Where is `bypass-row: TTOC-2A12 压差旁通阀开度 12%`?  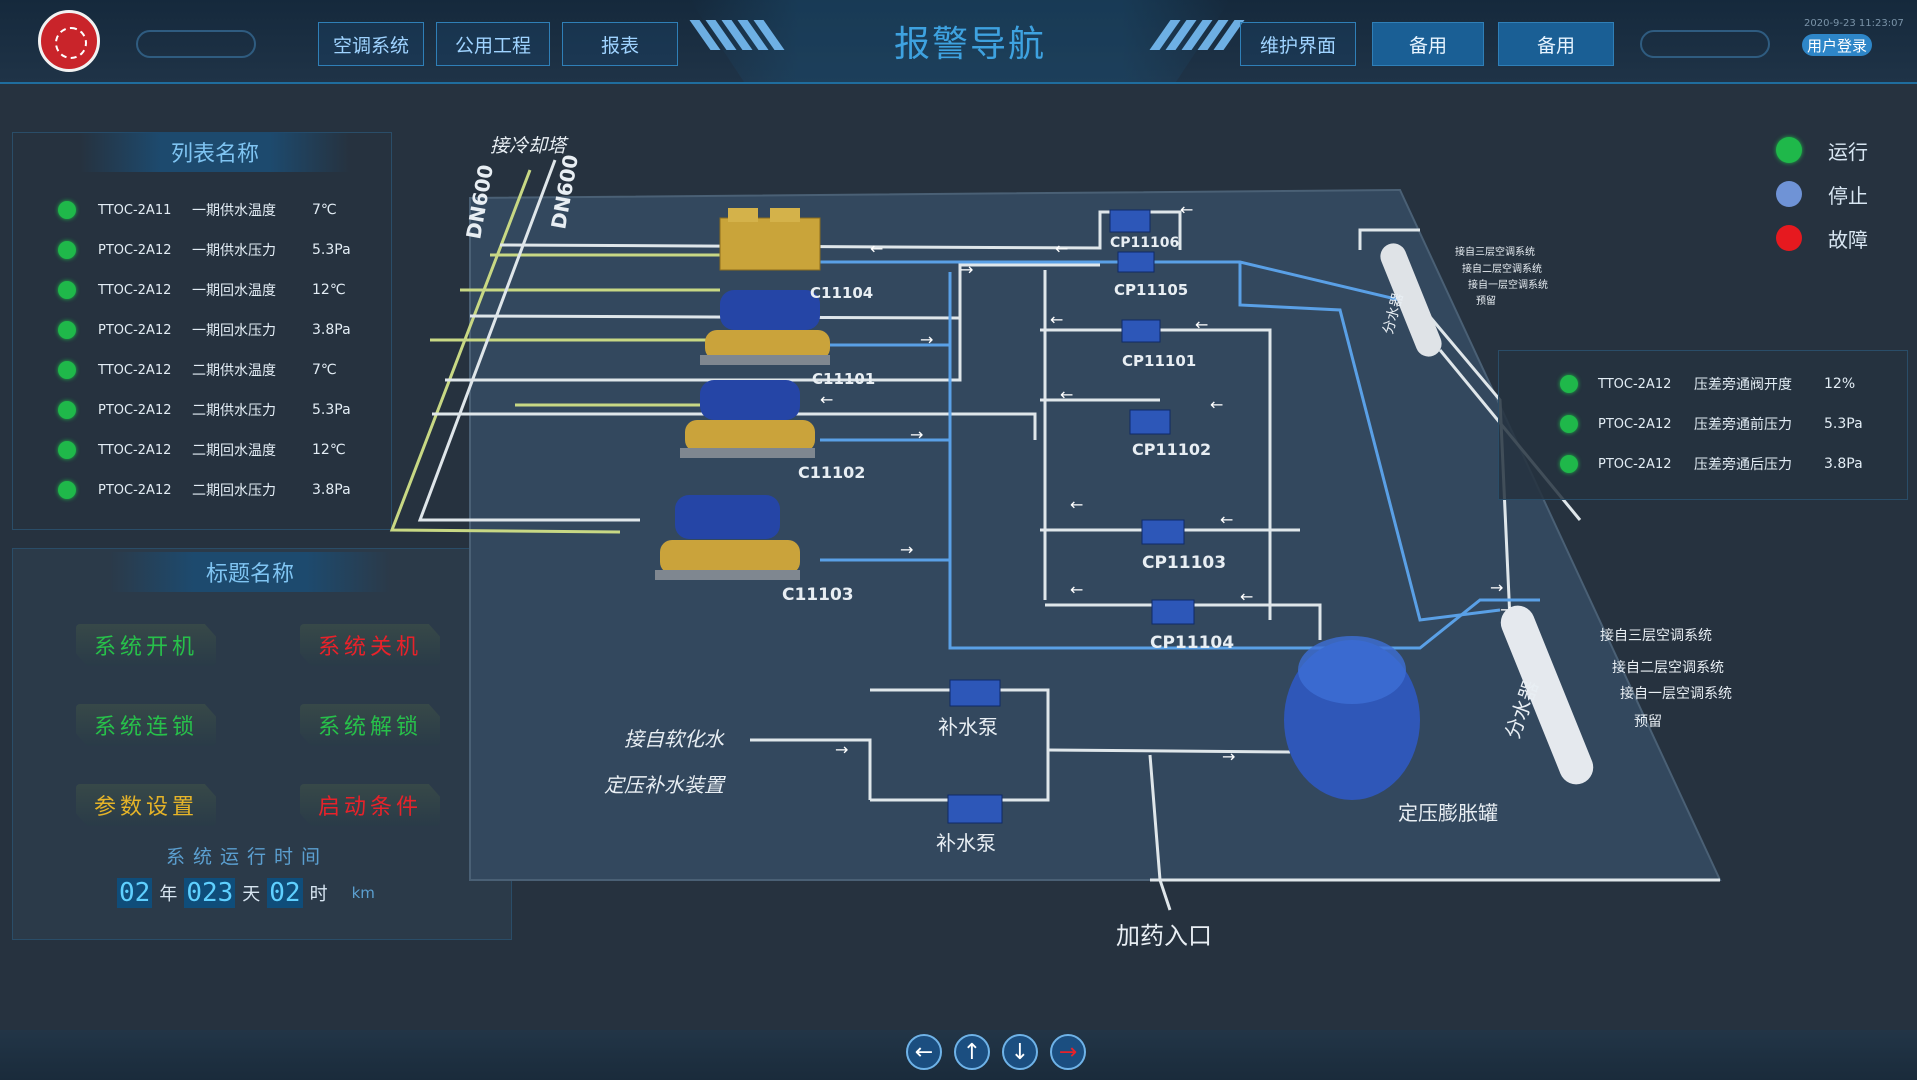
bypass-row: TTOC-2A12 压差旁通阀开度 12% is located at coordinates (1730, 384).